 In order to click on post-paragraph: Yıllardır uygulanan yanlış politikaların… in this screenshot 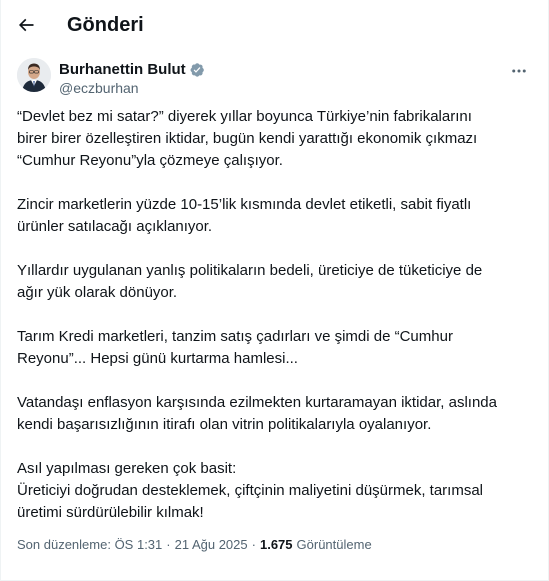, I will do `click(267, 282)`.